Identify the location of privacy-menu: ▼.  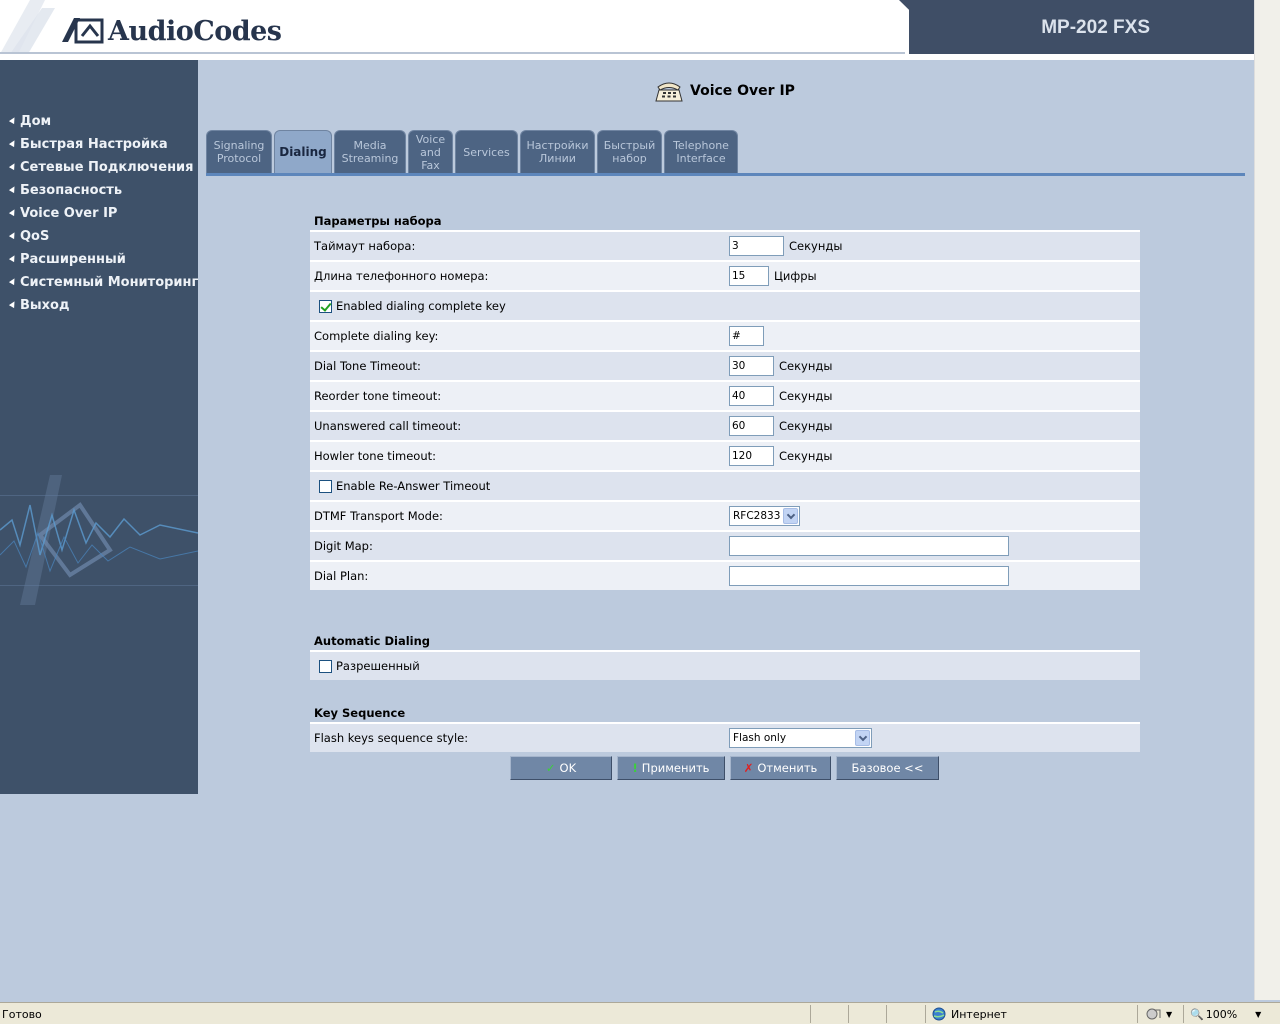
(1159, 1014).